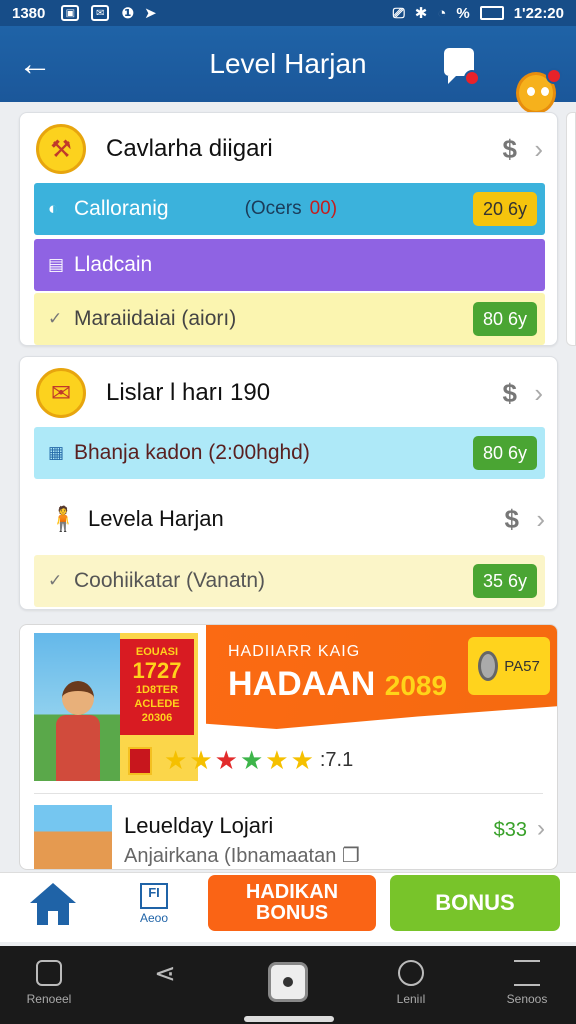 The width and height of the screenshot is (576, 1024). I want to click on ticket-coin-icon: ✉, so click(61, 393).